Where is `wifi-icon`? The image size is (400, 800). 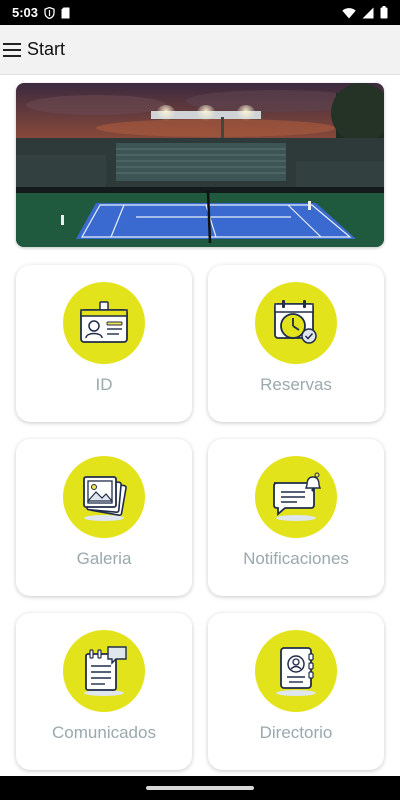 wifi-icon is located at coordinates (349, 13).